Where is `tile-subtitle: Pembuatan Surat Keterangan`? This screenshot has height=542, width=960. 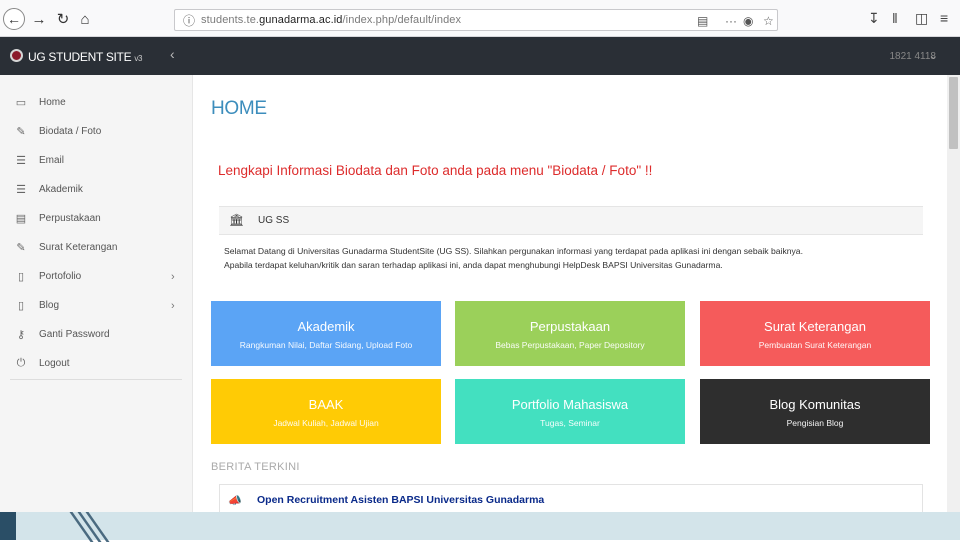
tile-subtitle: Pembuatan Surat Keterangan is located at coordinates (815, 345).